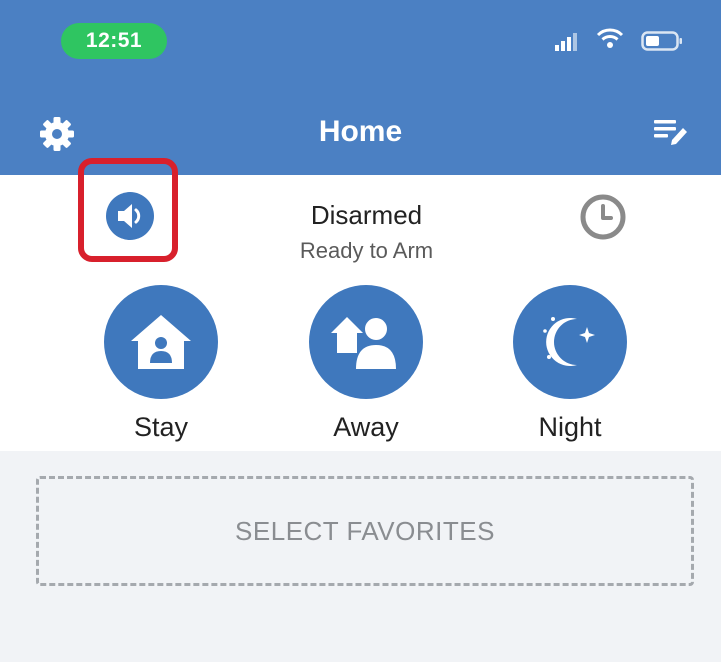 The height and width of the screenshot is (662, 721). I want to click on signal-icon, so click(566, 42).